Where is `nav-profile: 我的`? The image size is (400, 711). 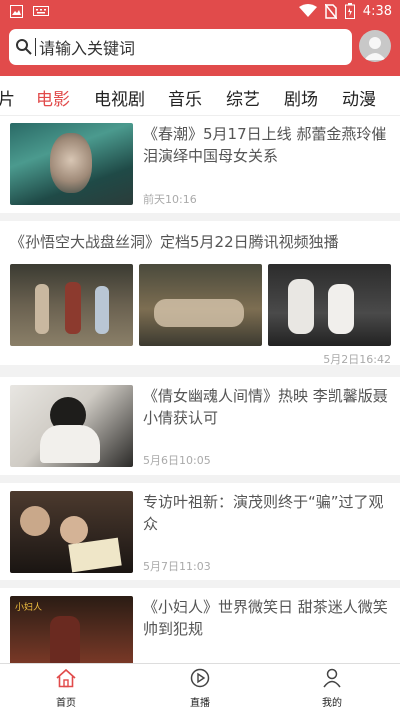 nav-profile: 我的 is located at coordinates (332, 688).